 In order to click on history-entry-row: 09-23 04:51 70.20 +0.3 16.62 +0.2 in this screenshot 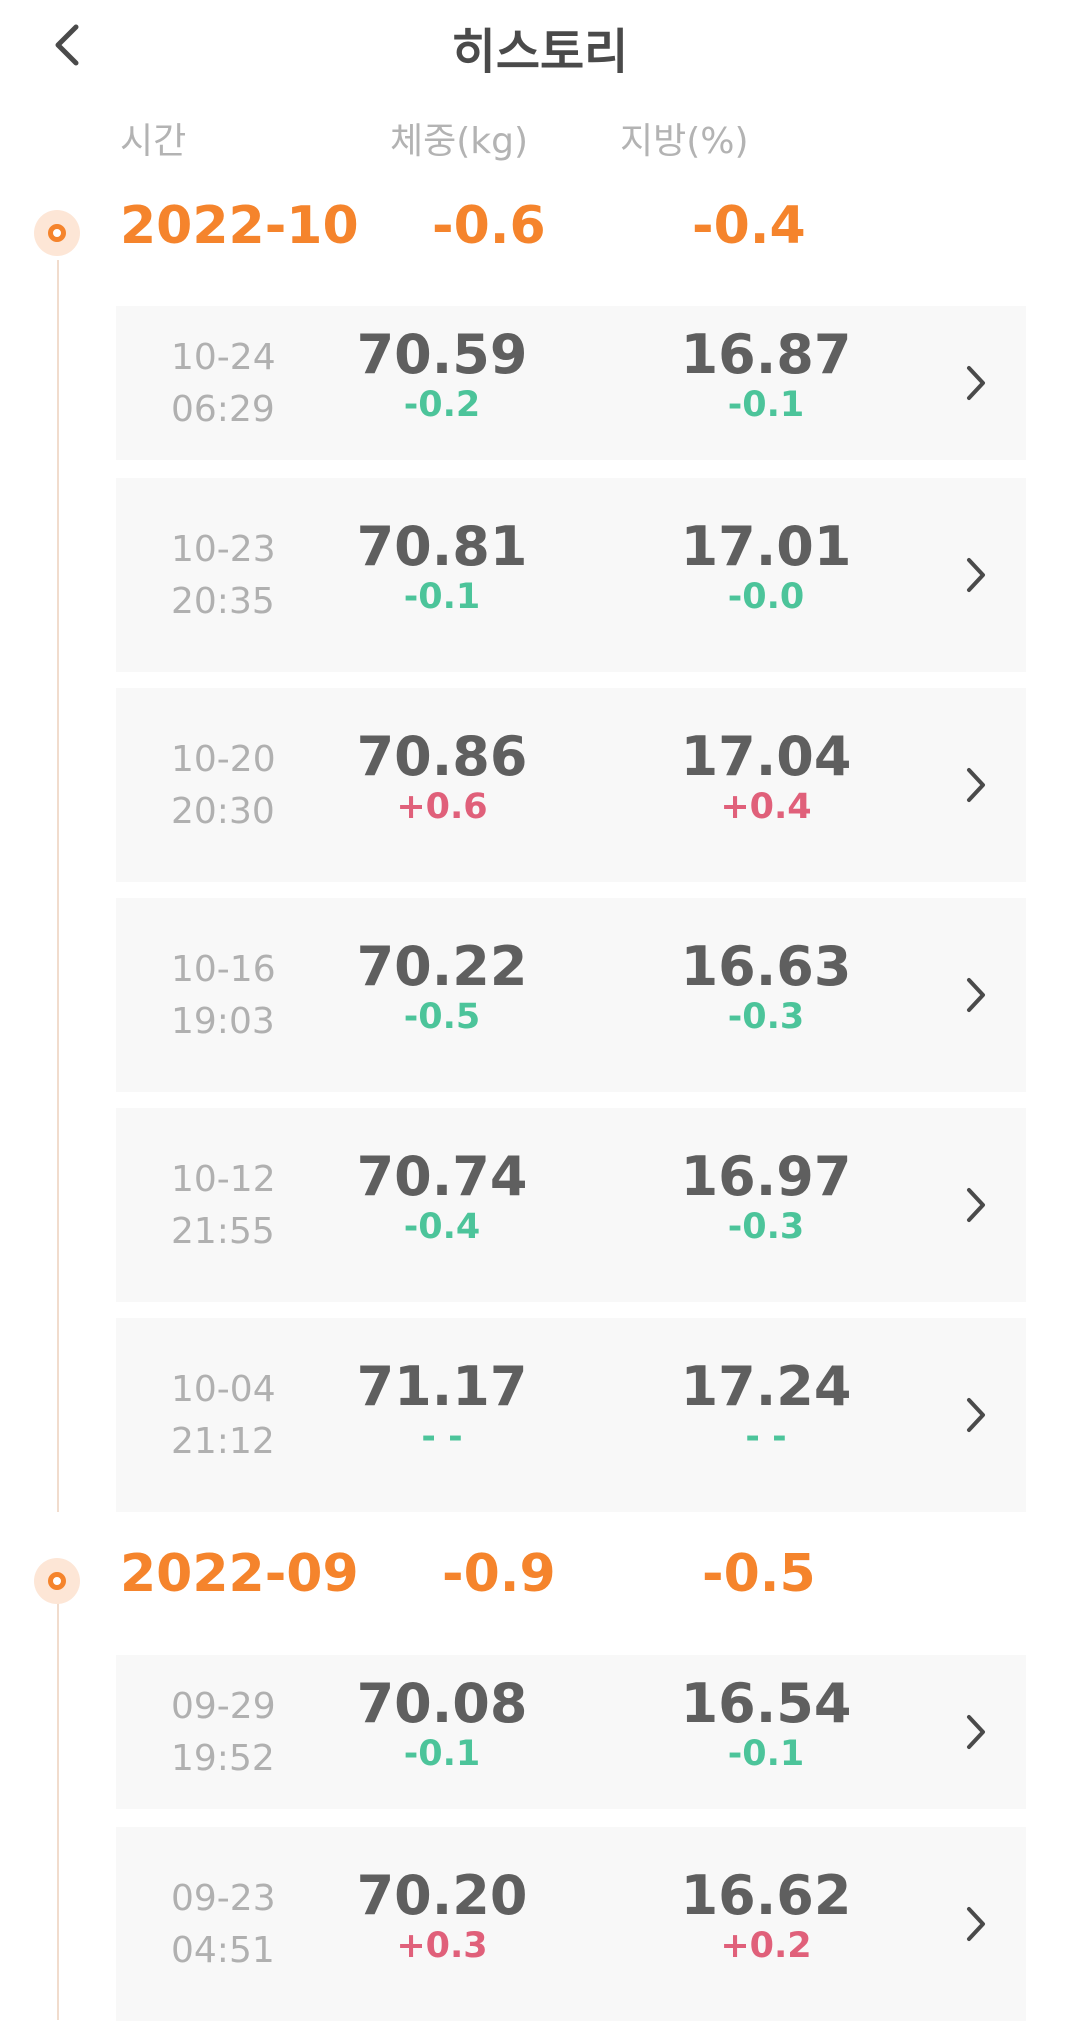, I will do `click(571, 1924)`.